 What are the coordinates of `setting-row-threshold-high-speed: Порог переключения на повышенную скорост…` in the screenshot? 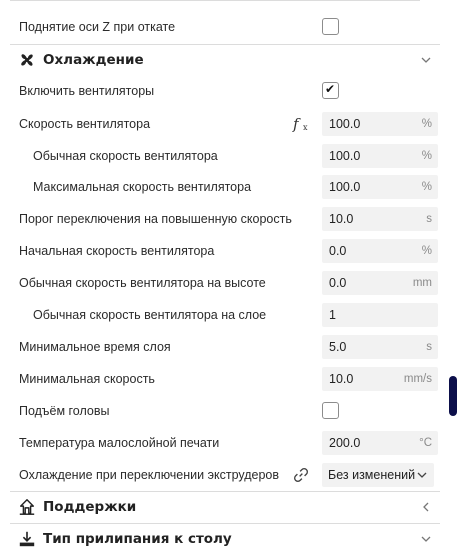 It's located at (220, 219).